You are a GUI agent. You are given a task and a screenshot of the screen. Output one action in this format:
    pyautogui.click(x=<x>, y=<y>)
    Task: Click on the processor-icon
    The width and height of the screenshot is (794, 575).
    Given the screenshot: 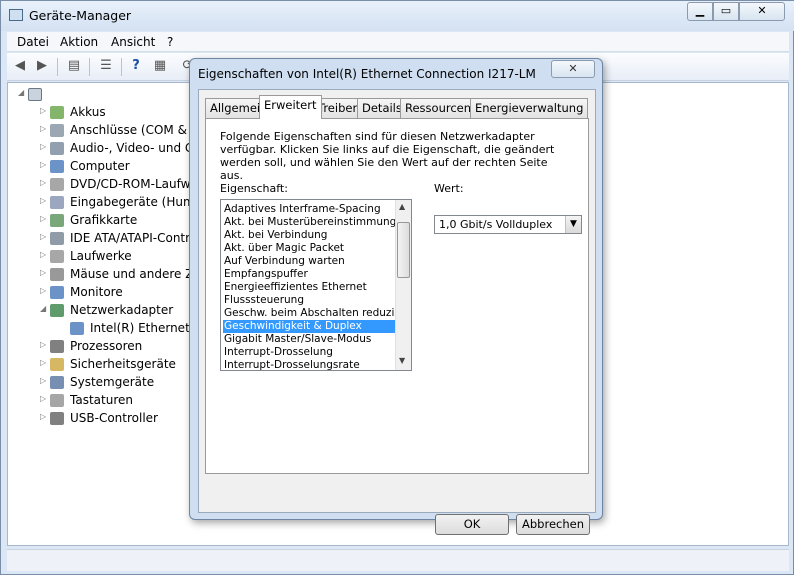 What is the action you would take?
    pyautogui.click(x=57, y=346)
    